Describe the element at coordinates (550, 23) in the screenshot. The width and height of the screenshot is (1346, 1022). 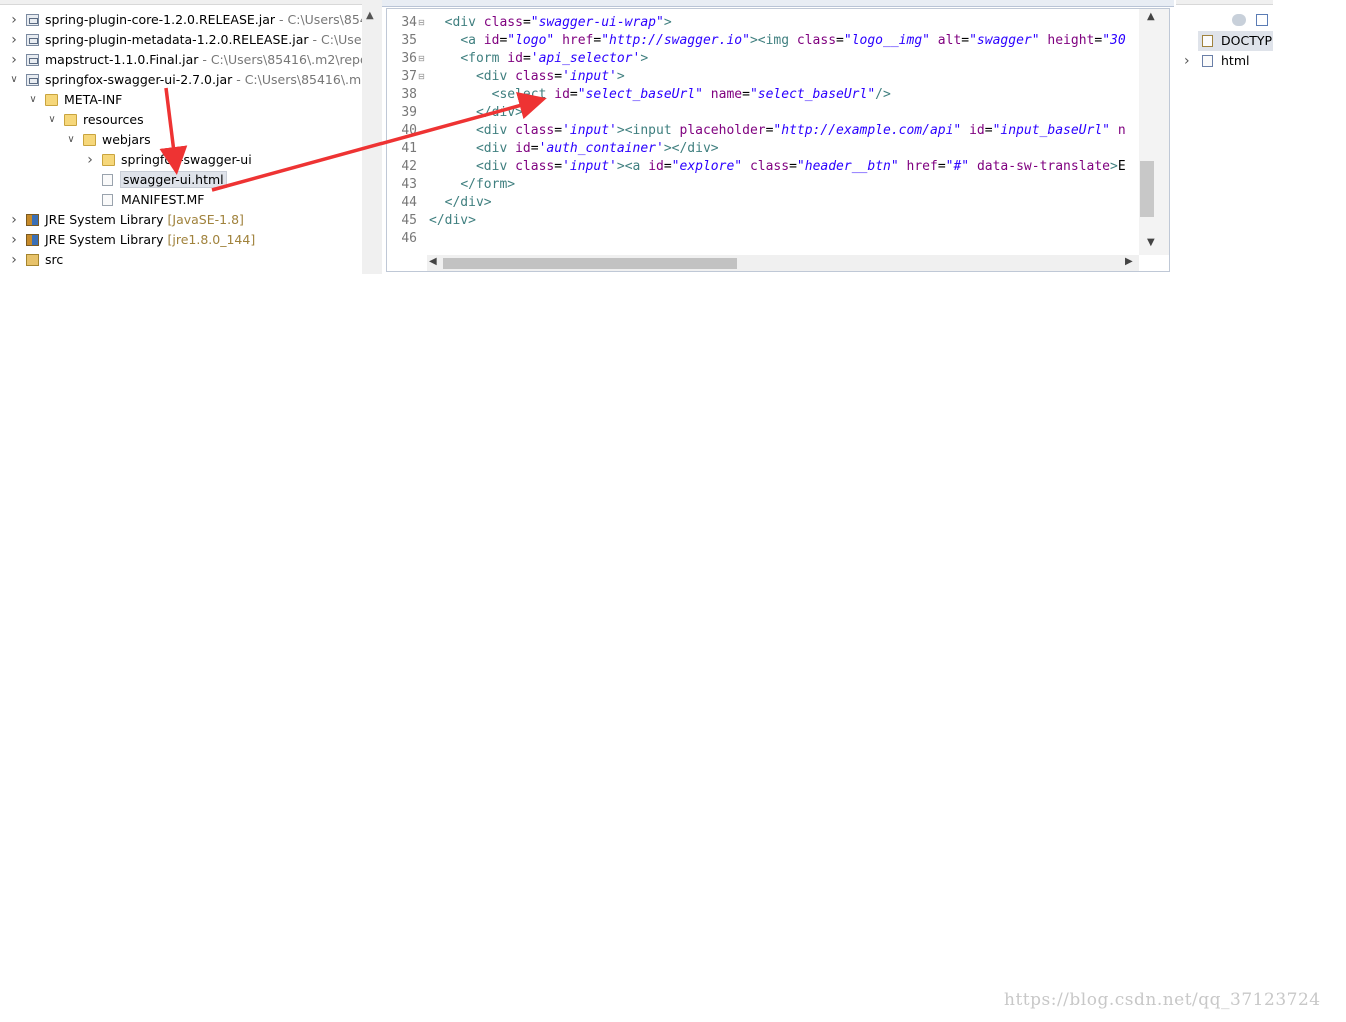
I see `code-line: <div class="swagger-ui-wrap">` at that location.